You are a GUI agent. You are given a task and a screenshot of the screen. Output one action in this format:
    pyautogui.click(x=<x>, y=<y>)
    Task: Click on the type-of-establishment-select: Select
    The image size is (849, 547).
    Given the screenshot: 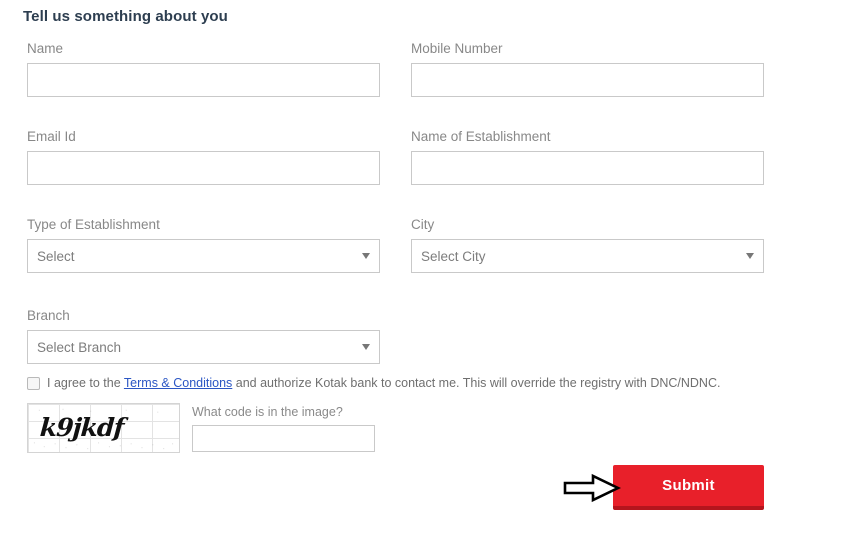 What is the action you would take?
    pyautogui.click(x=203, y=256)
    